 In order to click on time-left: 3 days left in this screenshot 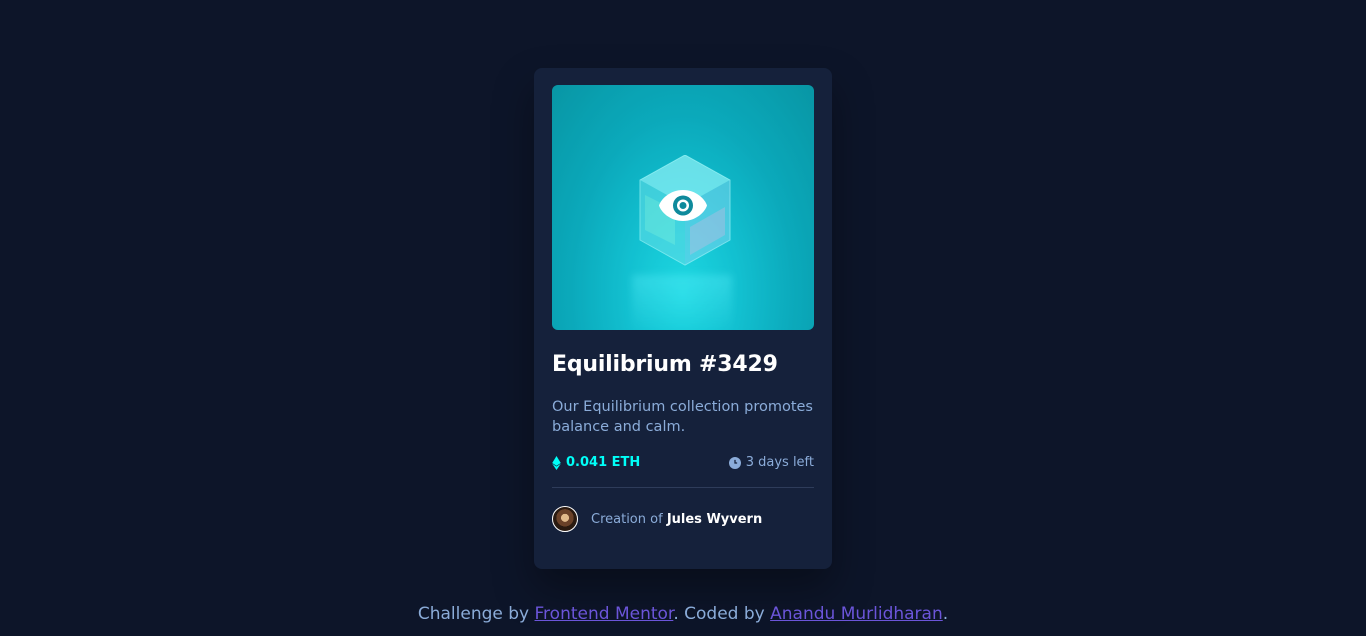, I will do `click(771, 462)`.